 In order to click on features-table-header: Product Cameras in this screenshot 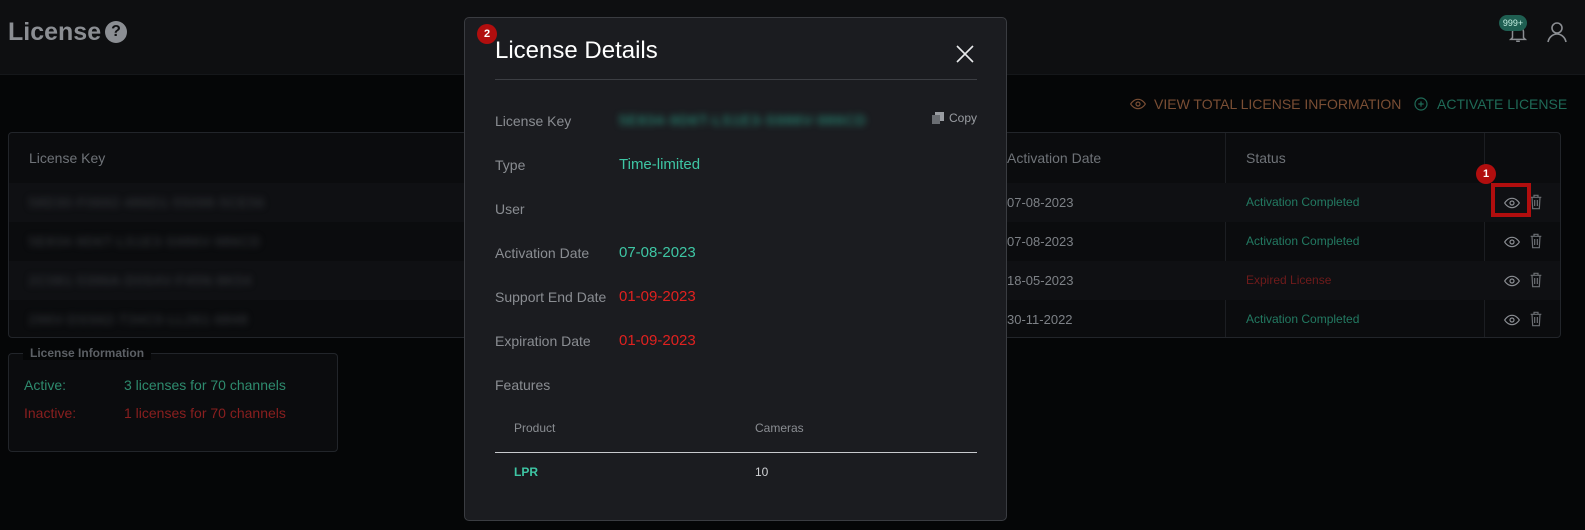, I will do `click(736, 437)`.